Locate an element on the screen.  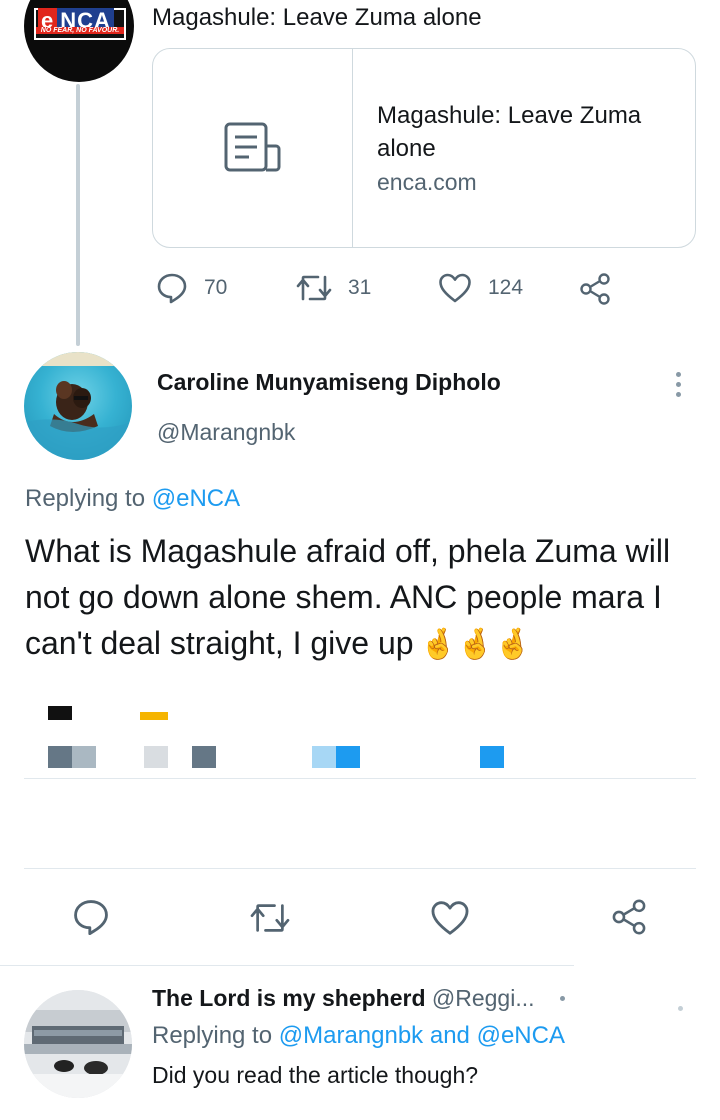
replying-to: Replying to @Marangnbk and @eNCA is located at coordinates (358, 1035).